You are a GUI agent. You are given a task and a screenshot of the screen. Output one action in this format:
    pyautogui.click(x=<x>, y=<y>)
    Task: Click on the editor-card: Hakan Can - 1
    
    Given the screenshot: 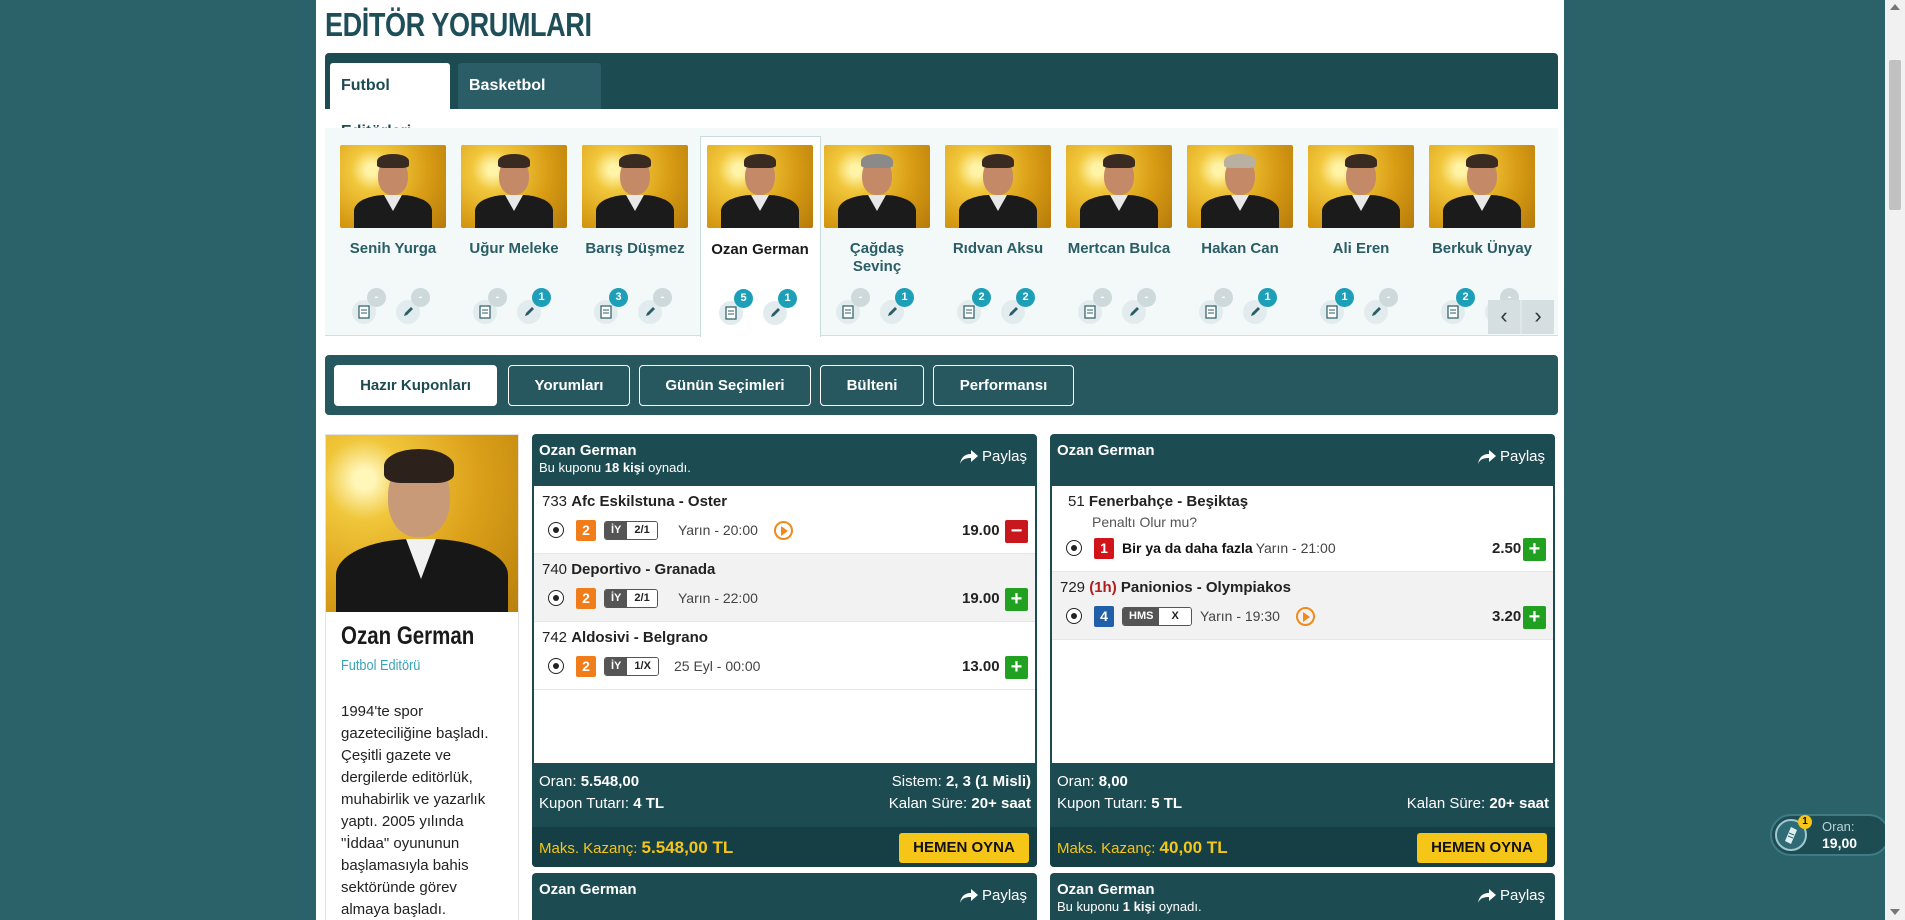 What is the action you would take?
    pyautogui.click(x=1232, y=232)
    